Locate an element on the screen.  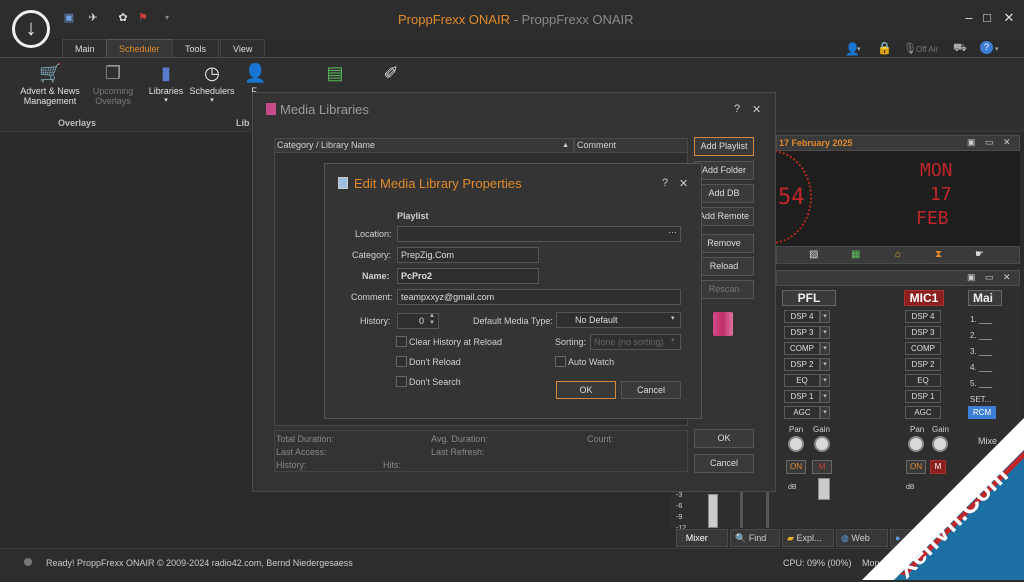
mic1-dsp1-button: DSP 1 is located at coordinates (923, 396).